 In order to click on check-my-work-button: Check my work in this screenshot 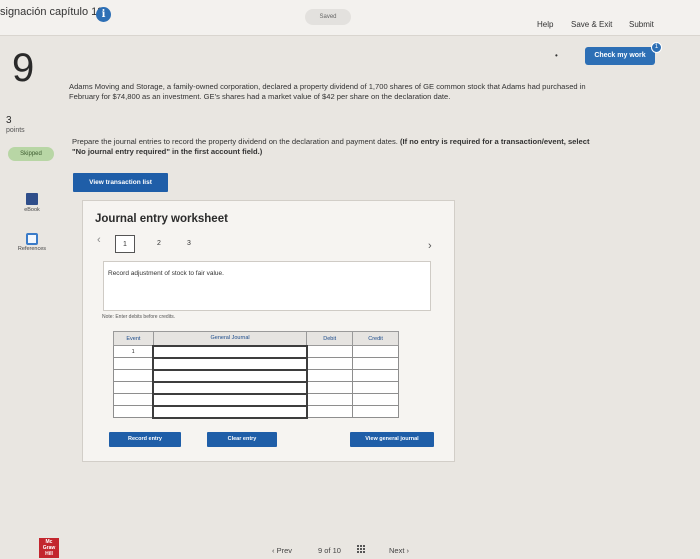, I will do `click(620, 56)`.